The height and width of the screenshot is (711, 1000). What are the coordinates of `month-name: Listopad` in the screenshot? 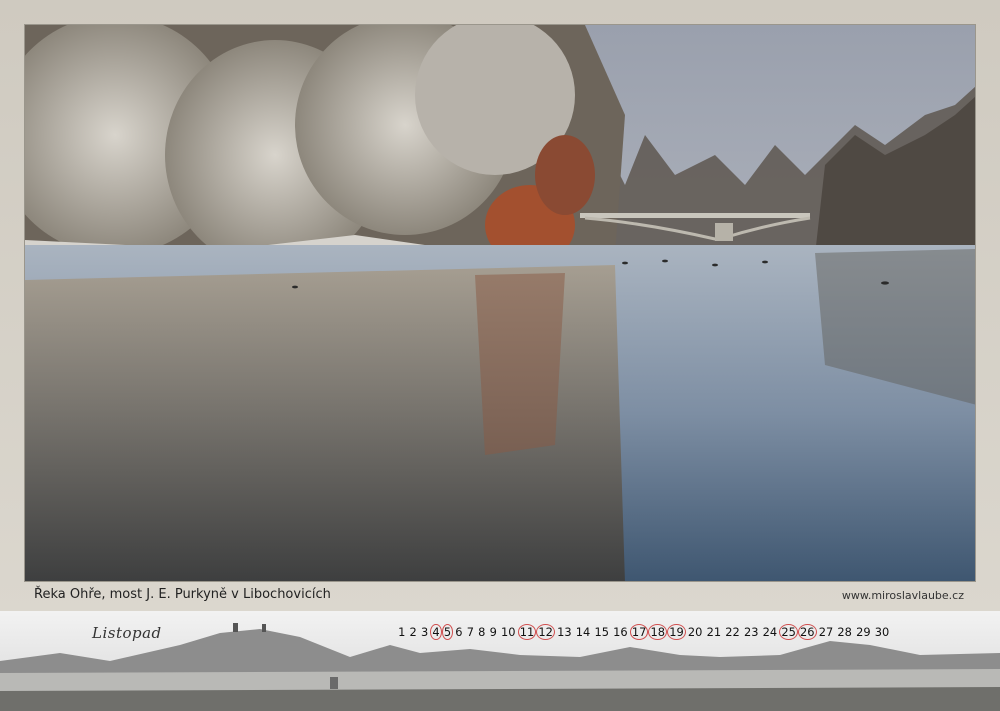 It's located at (127, 633).